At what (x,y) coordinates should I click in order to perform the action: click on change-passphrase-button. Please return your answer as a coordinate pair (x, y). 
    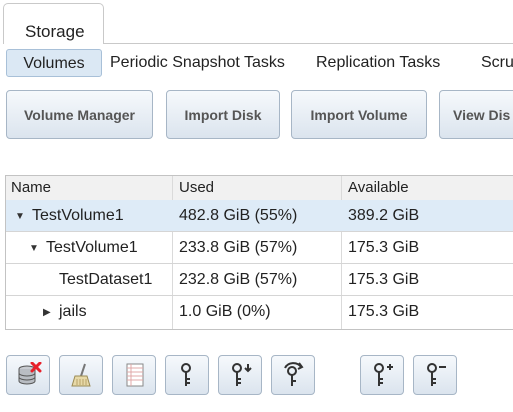
    Looking at the image, I should click on (293, 375).